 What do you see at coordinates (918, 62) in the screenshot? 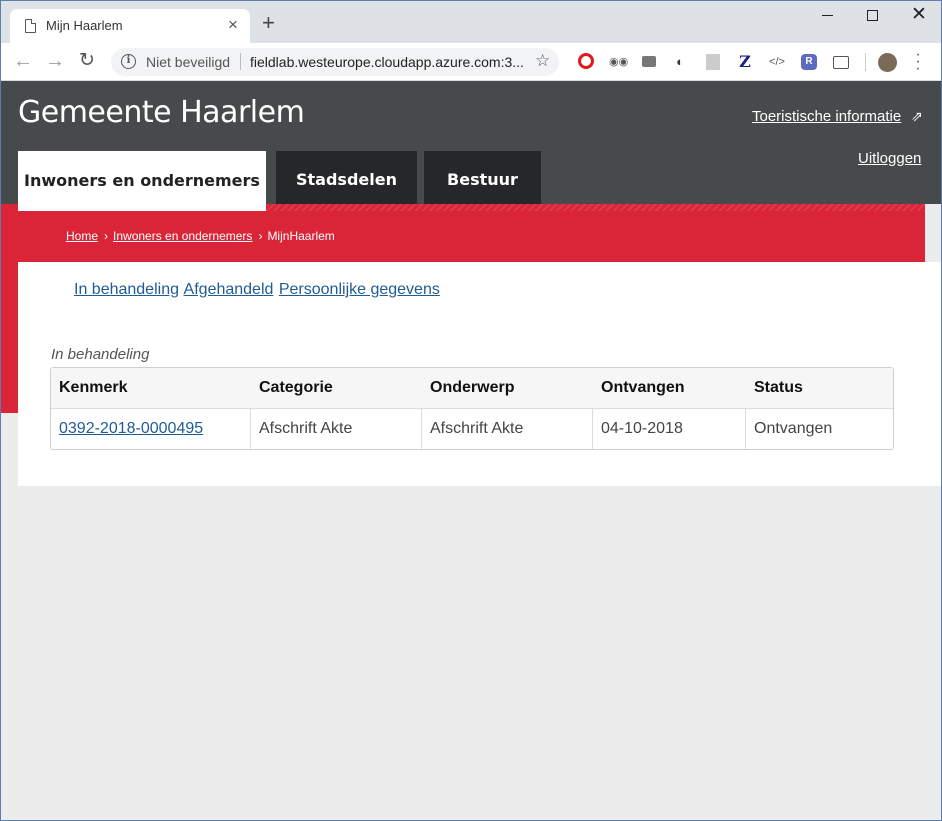
I see `browser-menu-icon: · · ·` at bounding box center [918, 62].